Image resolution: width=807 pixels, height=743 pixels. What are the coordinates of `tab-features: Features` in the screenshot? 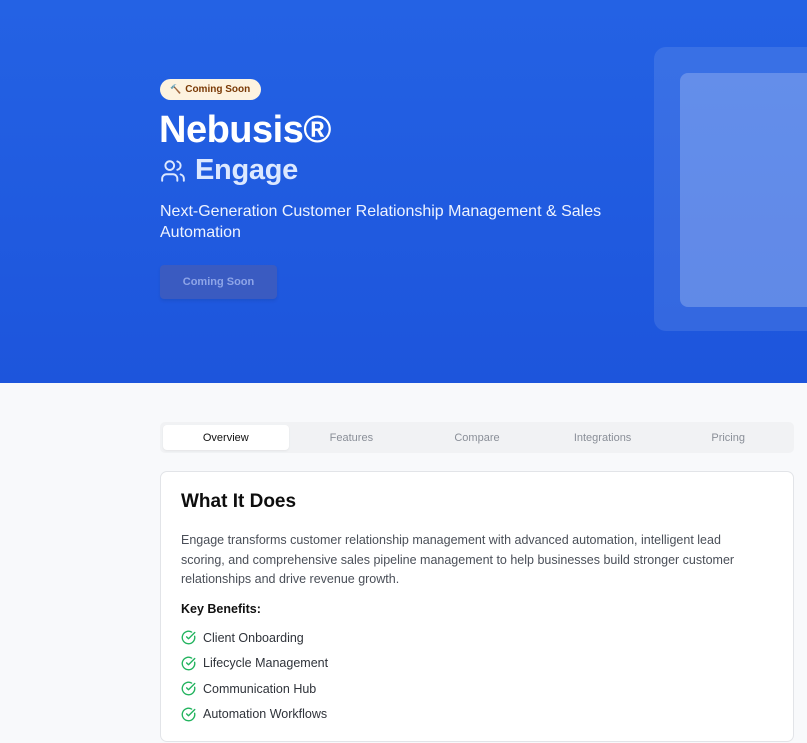 It's located at (352, 437).